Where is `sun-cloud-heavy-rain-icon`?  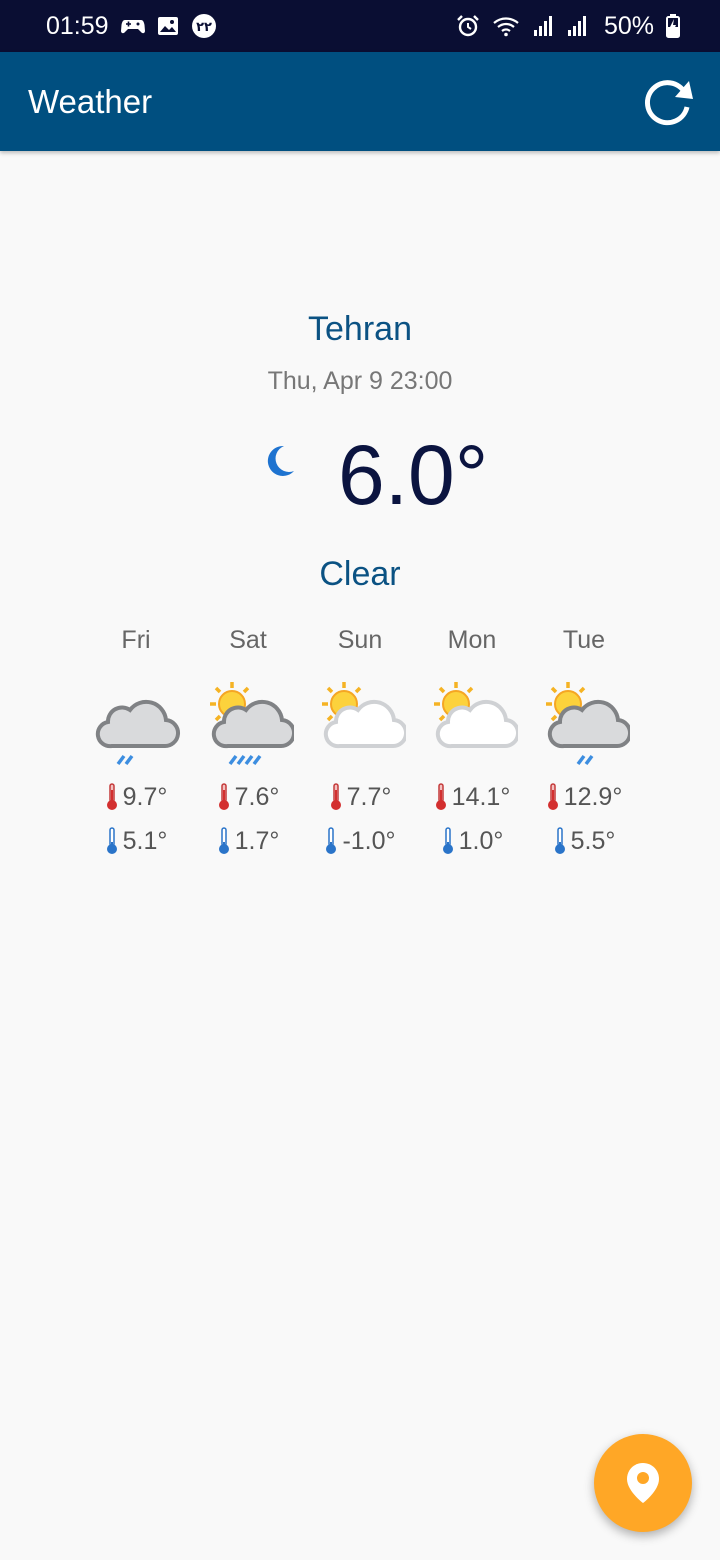 sun-cloud-heavy-rain-icon is located at coordinates (252, 724).